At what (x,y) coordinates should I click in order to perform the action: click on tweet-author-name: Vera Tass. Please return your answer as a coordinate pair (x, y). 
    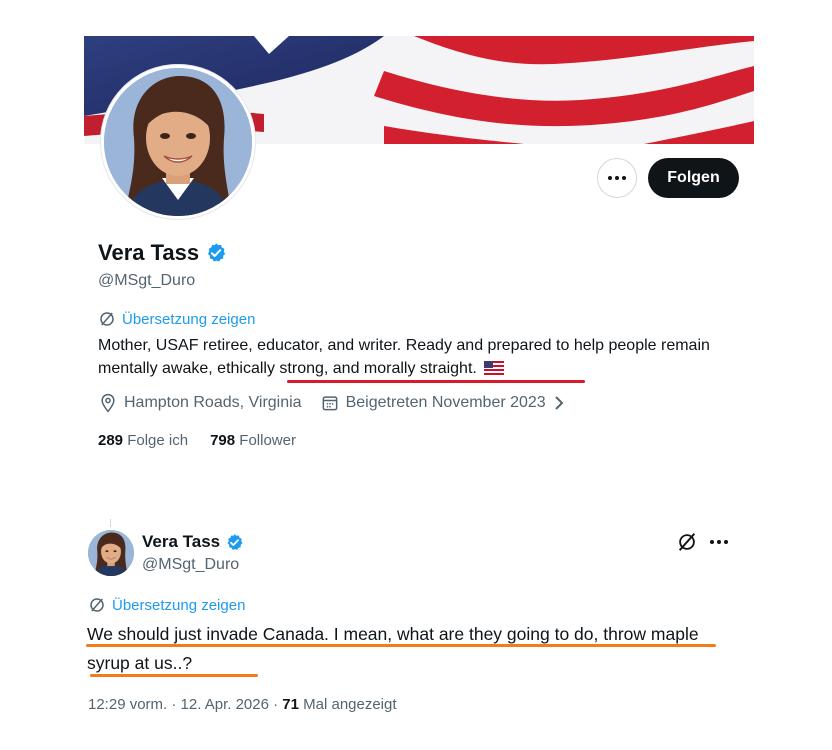
    Looking at the image, I should click on (193, 542).